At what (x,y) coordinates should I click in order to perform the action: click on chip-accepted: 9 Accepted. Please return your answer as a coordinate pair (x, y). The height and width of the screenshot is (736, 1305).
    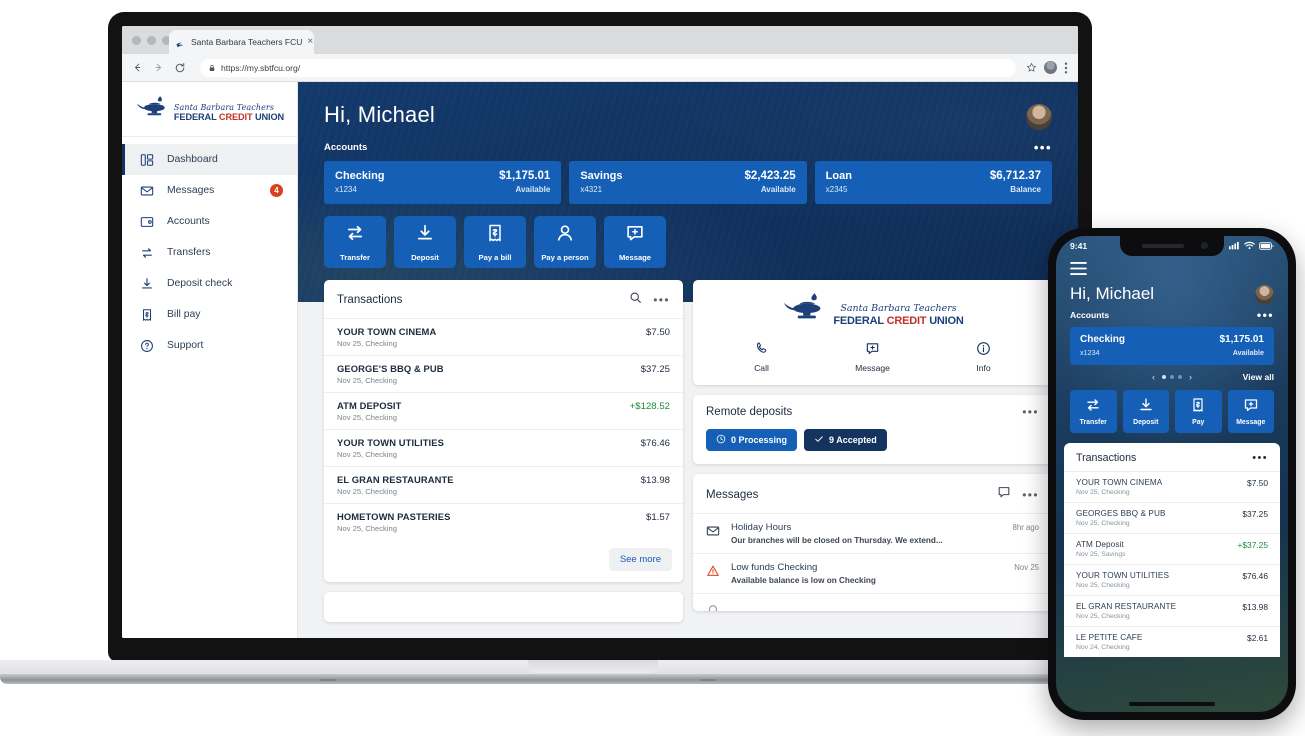
    Looking at the image, I should click on (845, 440).